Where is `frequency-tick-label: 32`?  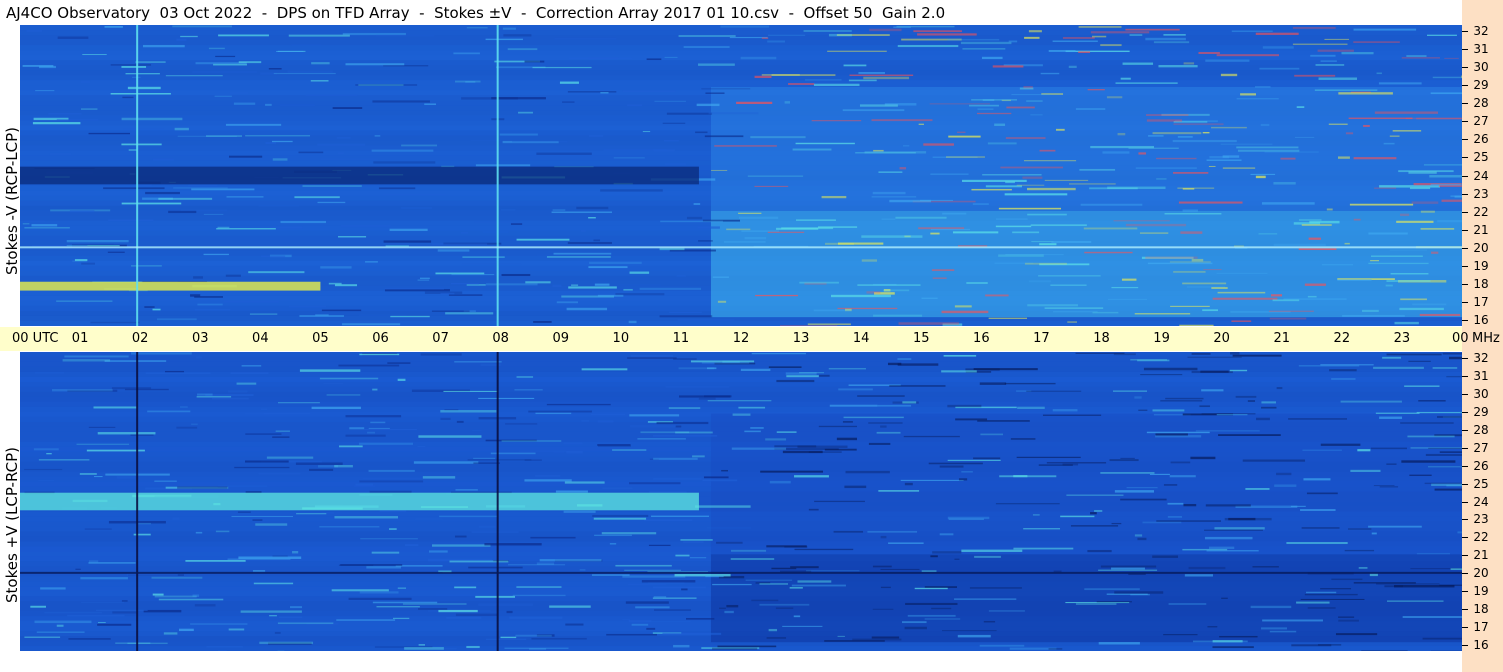
frequency-tick-label: 32 is located at coordinates (1481, 358).